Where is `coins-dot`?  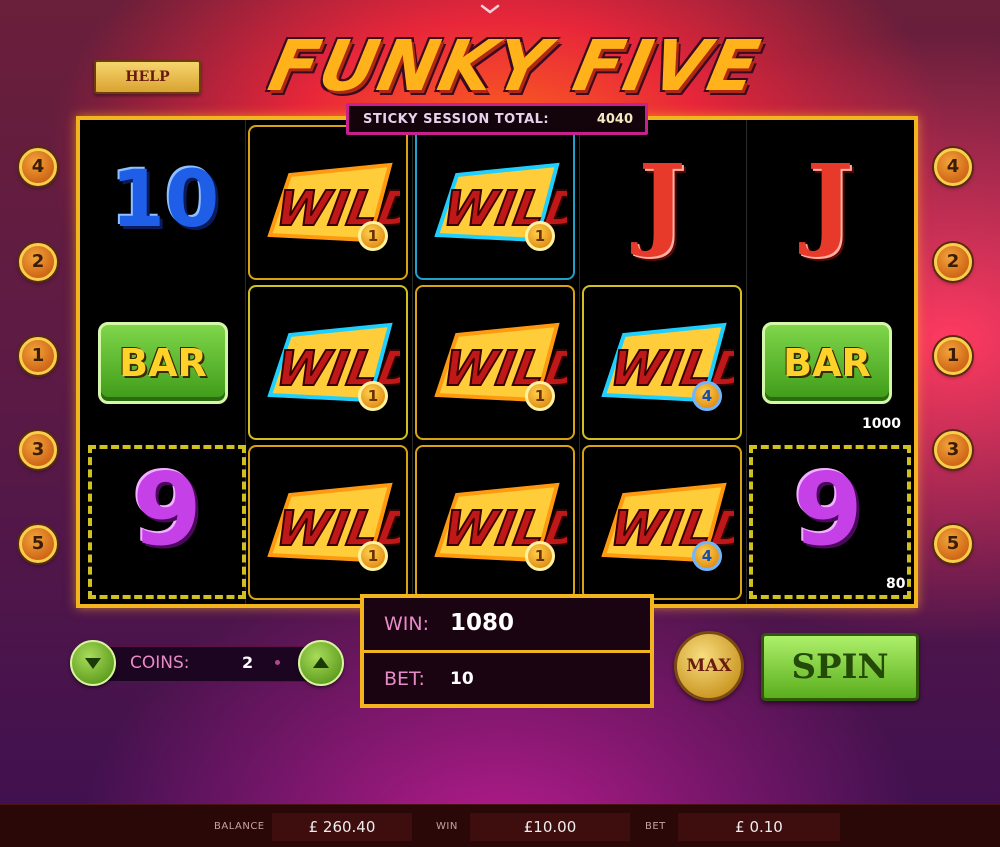 coins-dot is located at coordinates (277, 662).